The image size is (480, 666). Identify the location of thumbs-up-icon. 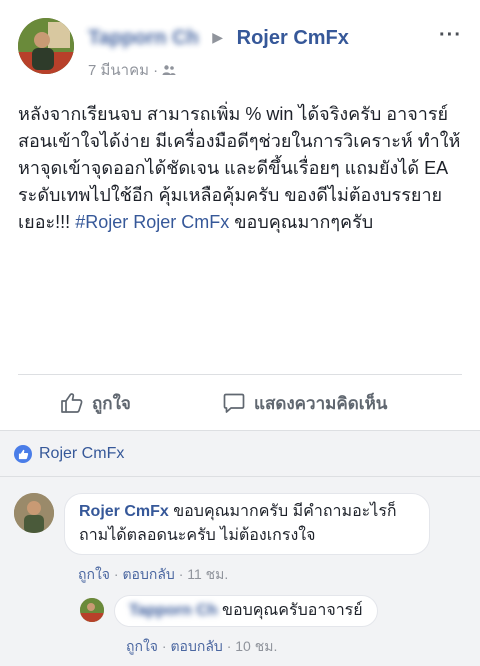
(72, 403).